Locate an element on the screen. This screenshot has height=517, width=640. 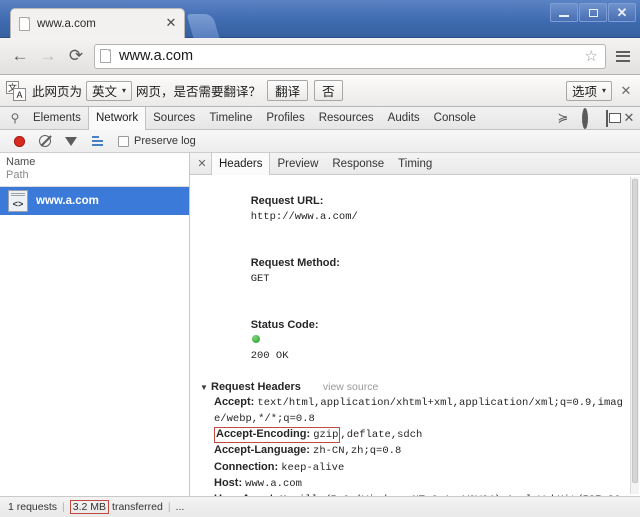
tab-network: Network is located at coordinates (117, 118).